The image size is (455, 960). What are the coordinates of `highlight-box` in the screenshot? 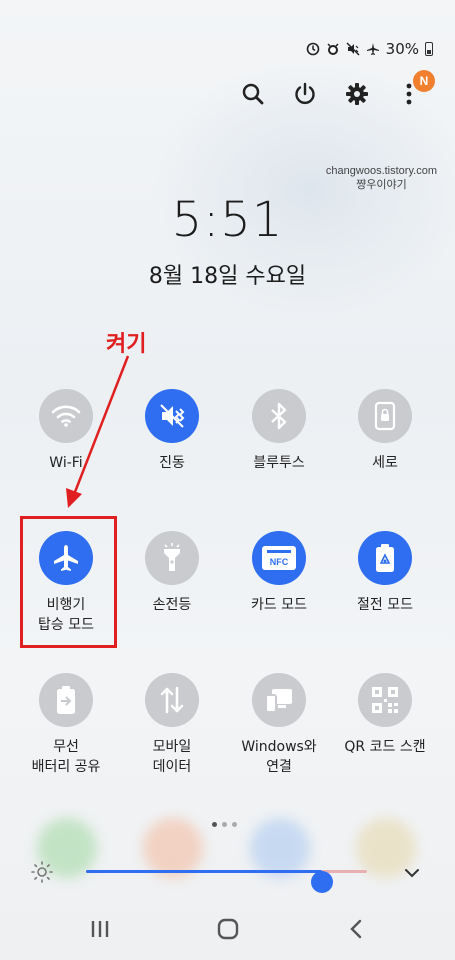 It's located at (68, 582).